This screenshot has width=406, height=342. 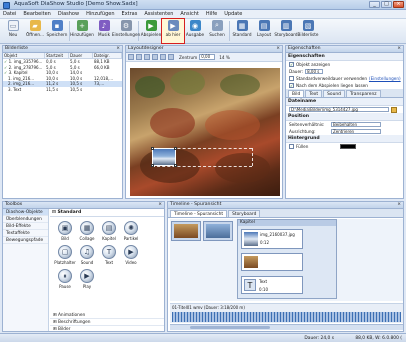 What do you see at coordinates (224, 57) in the screenshot?
I see `zoom-percent: 14 %` at bounding box center [224, 57].